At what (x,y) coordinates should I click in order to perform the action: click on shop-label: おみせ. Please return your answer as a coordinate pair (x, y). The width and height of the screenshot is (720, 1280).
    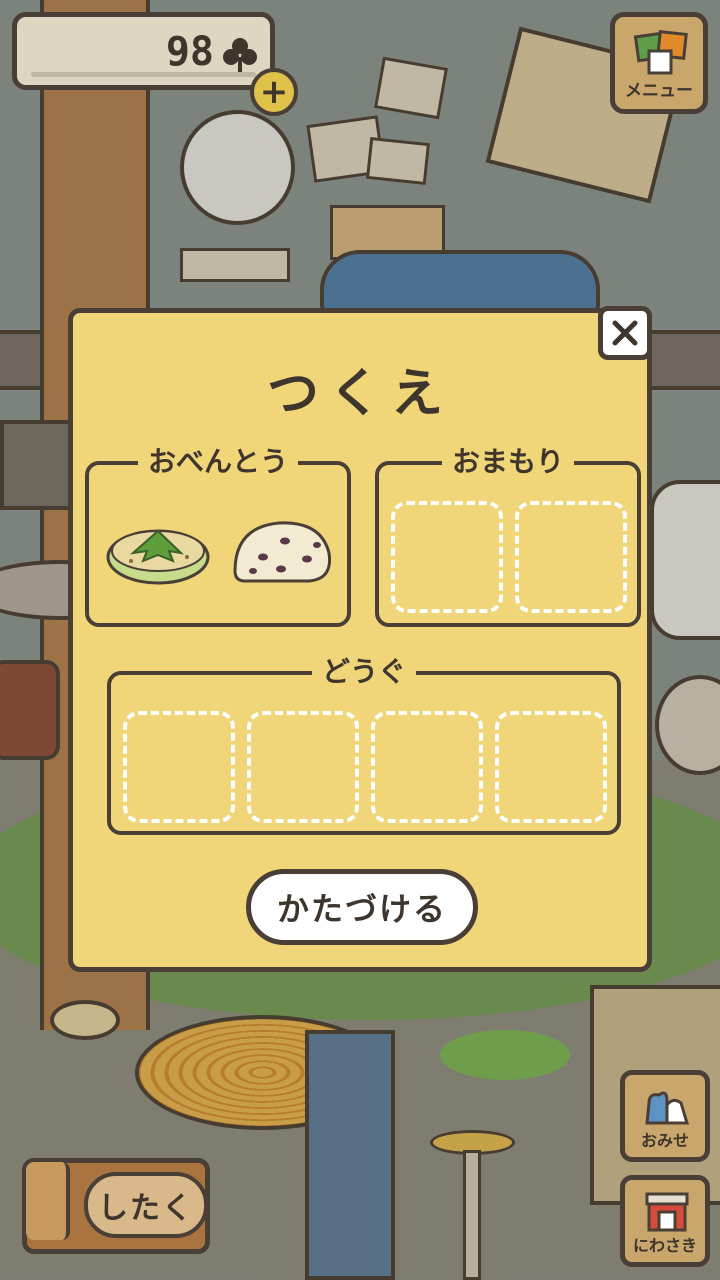
    Looking at the image, I should click on (664, 1140).